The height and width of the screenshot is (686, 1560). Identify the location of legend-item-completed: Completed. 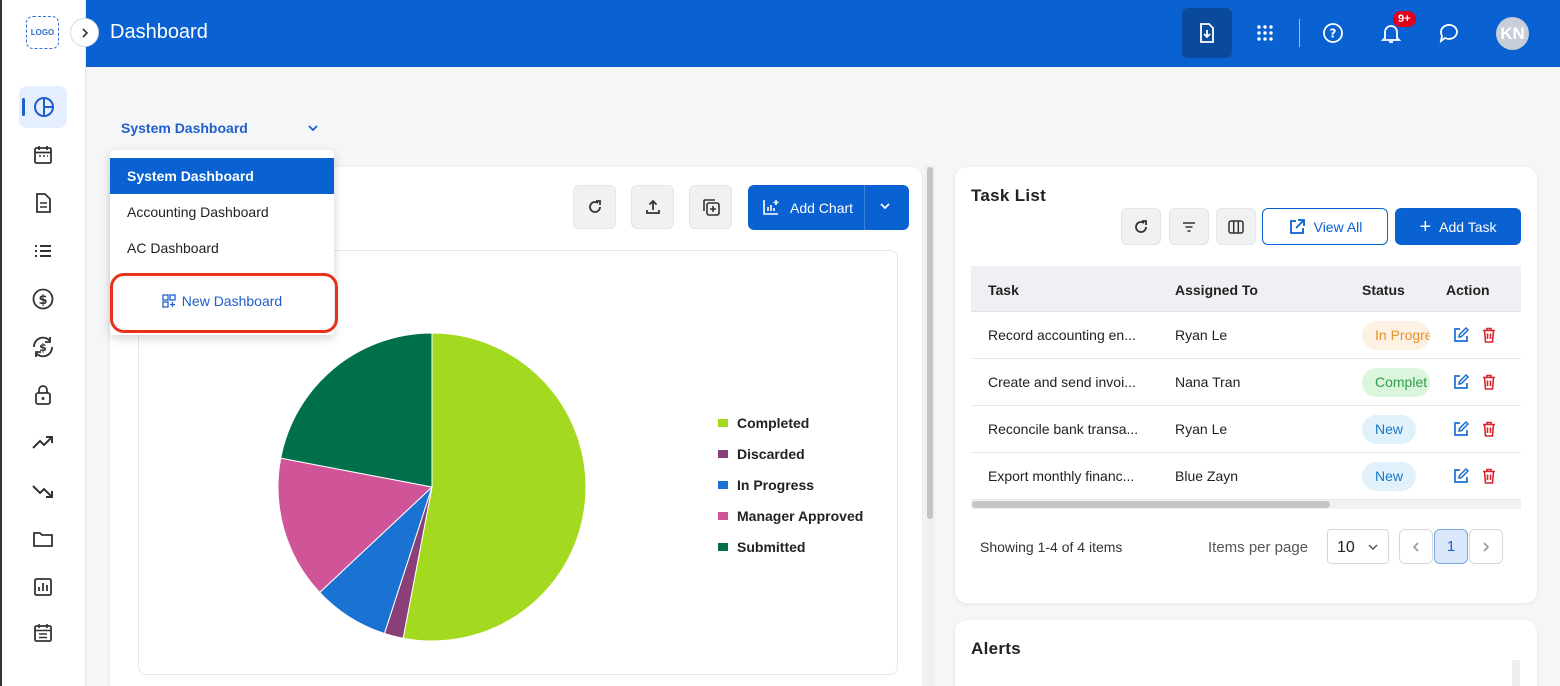
(763, 423).